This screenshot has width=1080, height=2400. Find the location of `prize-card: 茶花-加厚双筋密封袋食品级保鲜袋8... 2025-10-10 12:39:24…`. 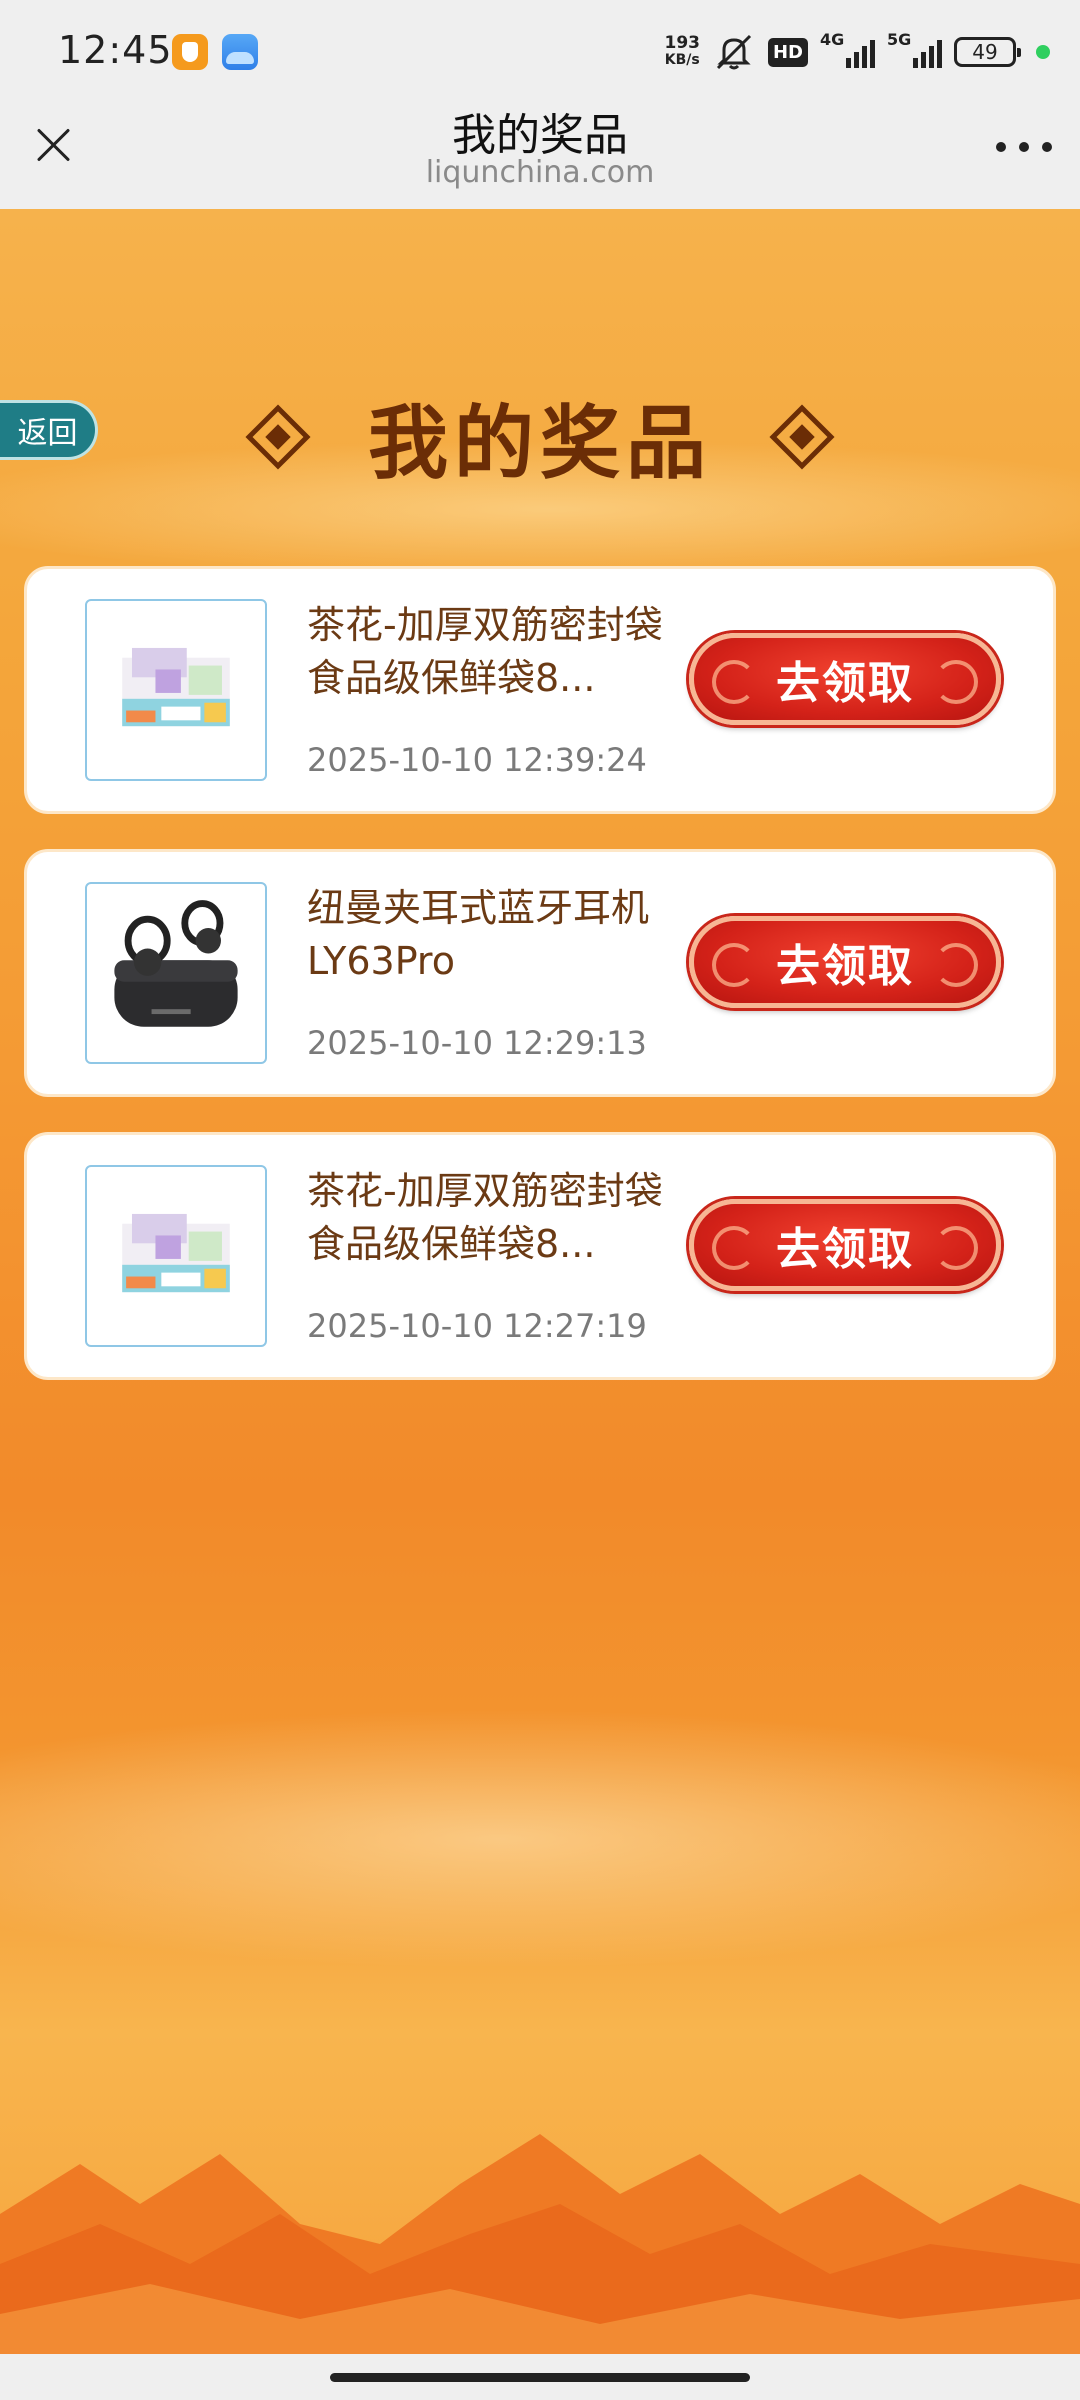

prize-card: 茶花-加厚双筋密封袋食品级保鲜袋8... 2025-10-10 12:39:24… is located at coordinates (540, 690).